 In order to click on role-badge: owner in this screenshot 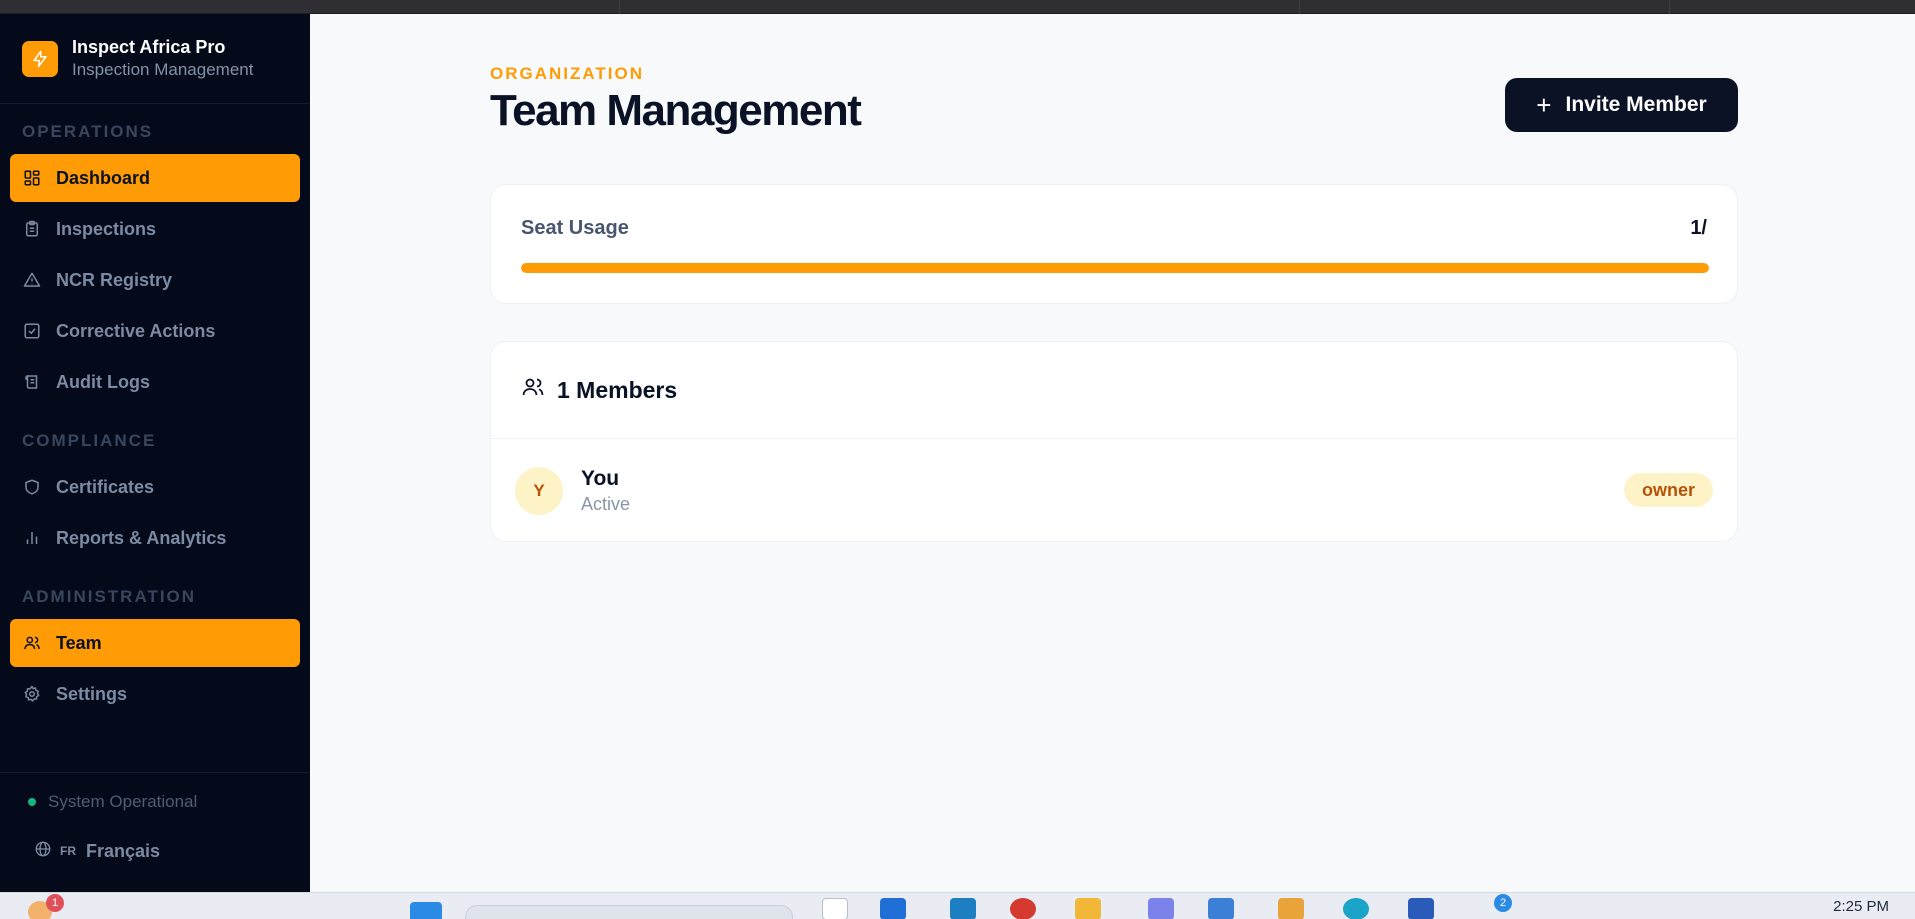, I will do `click(1668, 490)`.